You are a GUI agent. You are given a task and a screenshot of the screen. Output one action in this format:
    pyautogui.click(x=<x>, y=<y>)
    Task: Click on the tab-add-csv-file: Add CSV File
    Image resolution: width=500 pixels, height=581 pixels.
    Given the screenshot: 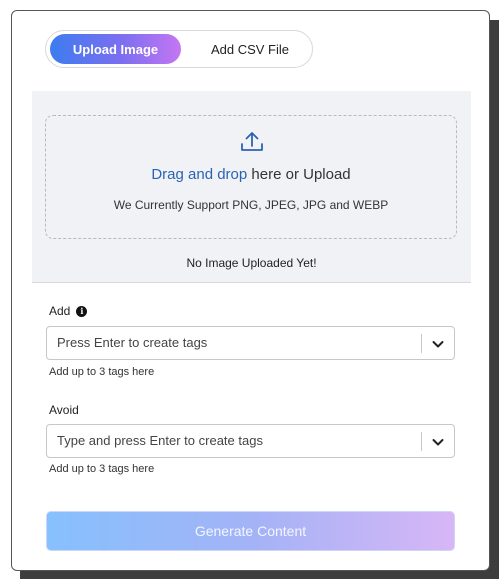 What is the action you would take?
    pyautogui.click(x=250, y=49)
    